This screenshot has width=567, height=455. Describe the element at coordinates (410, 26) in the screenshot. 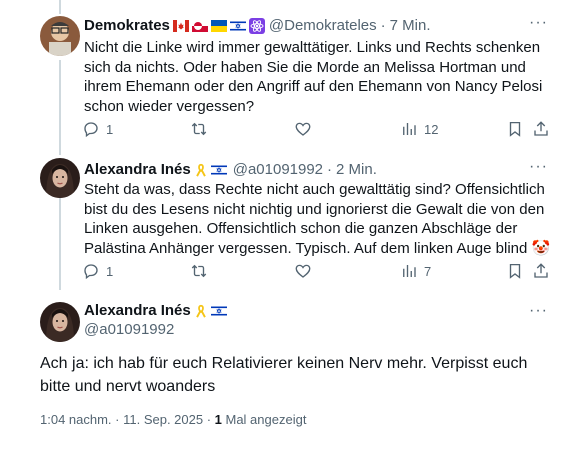

I see `timestamp: 7 Min.` at that location.